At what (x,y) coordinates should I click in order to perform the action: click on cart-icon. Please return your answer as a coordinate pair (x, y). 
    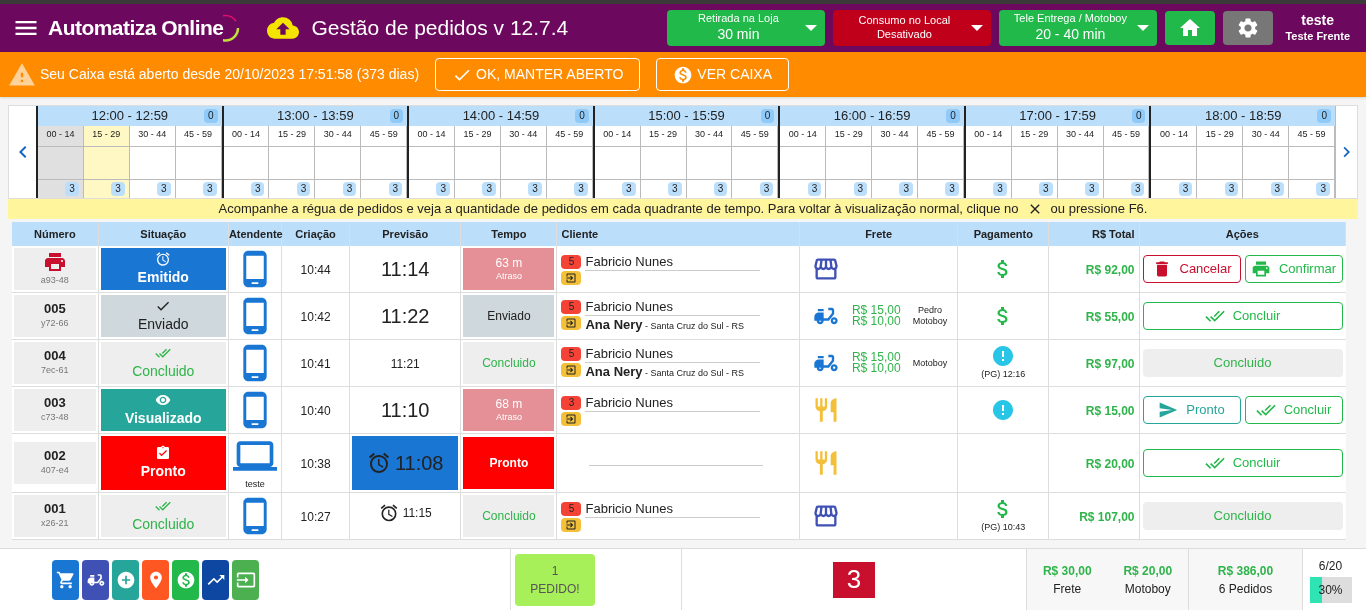
    Looking at the image, I should click on (65, 579).